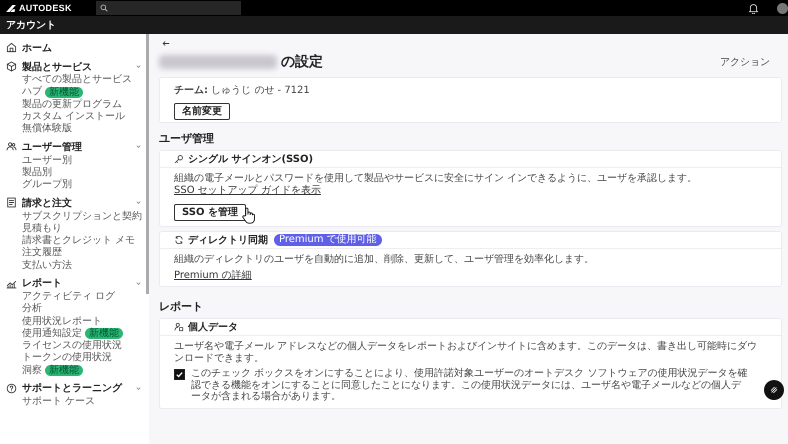 Image resolution: width=788 pixels, height=444 pixels. What do you see at coordinates (42, 253) in the screenshot?
I see `nav-item: 注文履歴` at bounding box center [42, 253].